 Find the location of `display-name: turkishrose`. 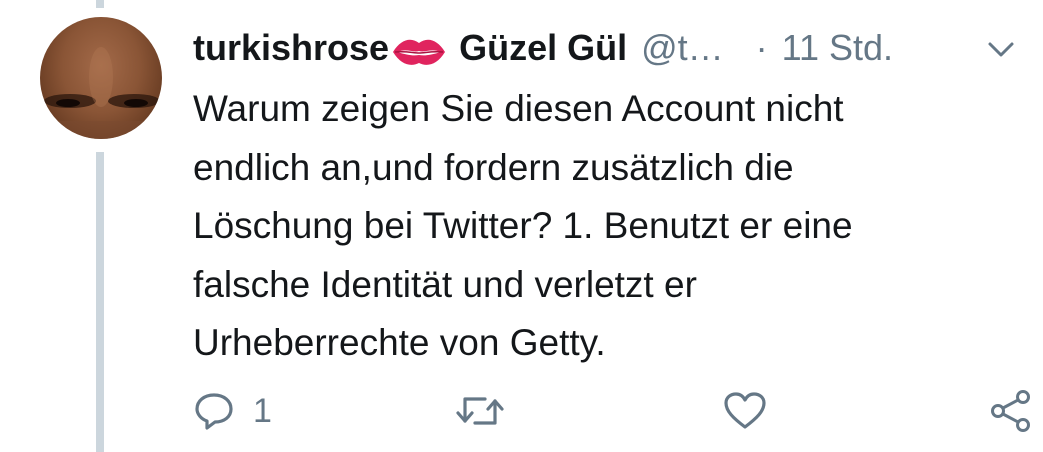

display-name: turkishrose is located at coordinates (291, 48).